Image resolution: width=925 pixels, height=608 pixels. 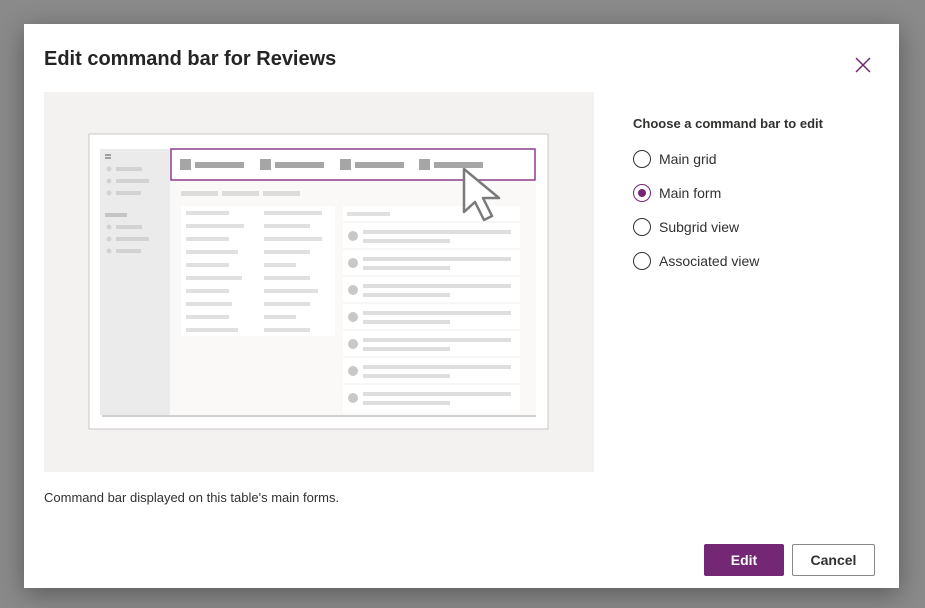 I want to click on radio-main-grid: Main grid, so click(x=696, y=159).